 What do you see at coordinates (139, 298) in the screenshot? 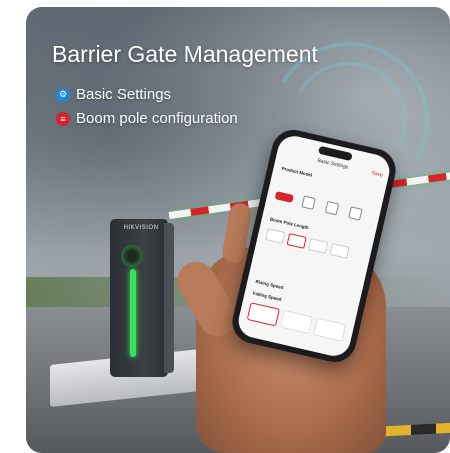
I see `barrier-gate-cabinet` at bounding box center [139, 298].